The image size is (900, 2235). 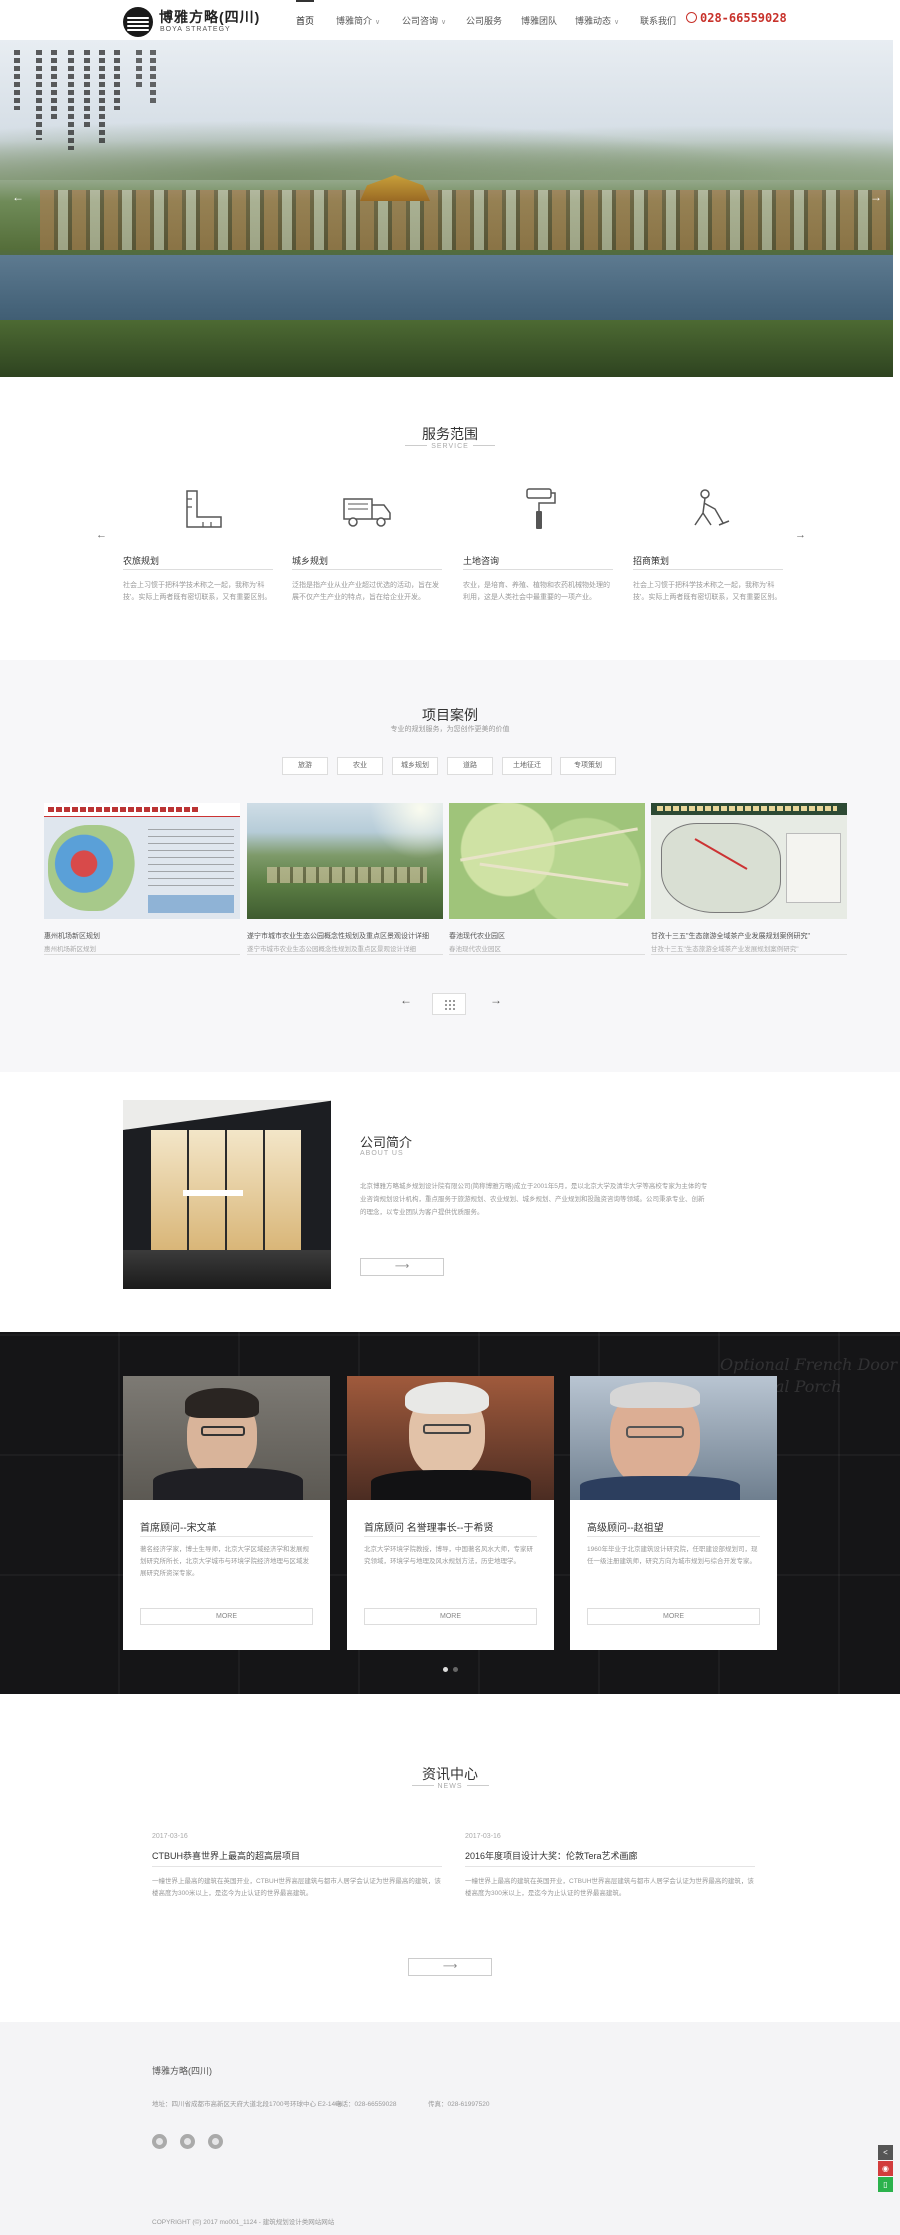 I want to click on header-phone: 028-66559028, so click(x=736, y=18).